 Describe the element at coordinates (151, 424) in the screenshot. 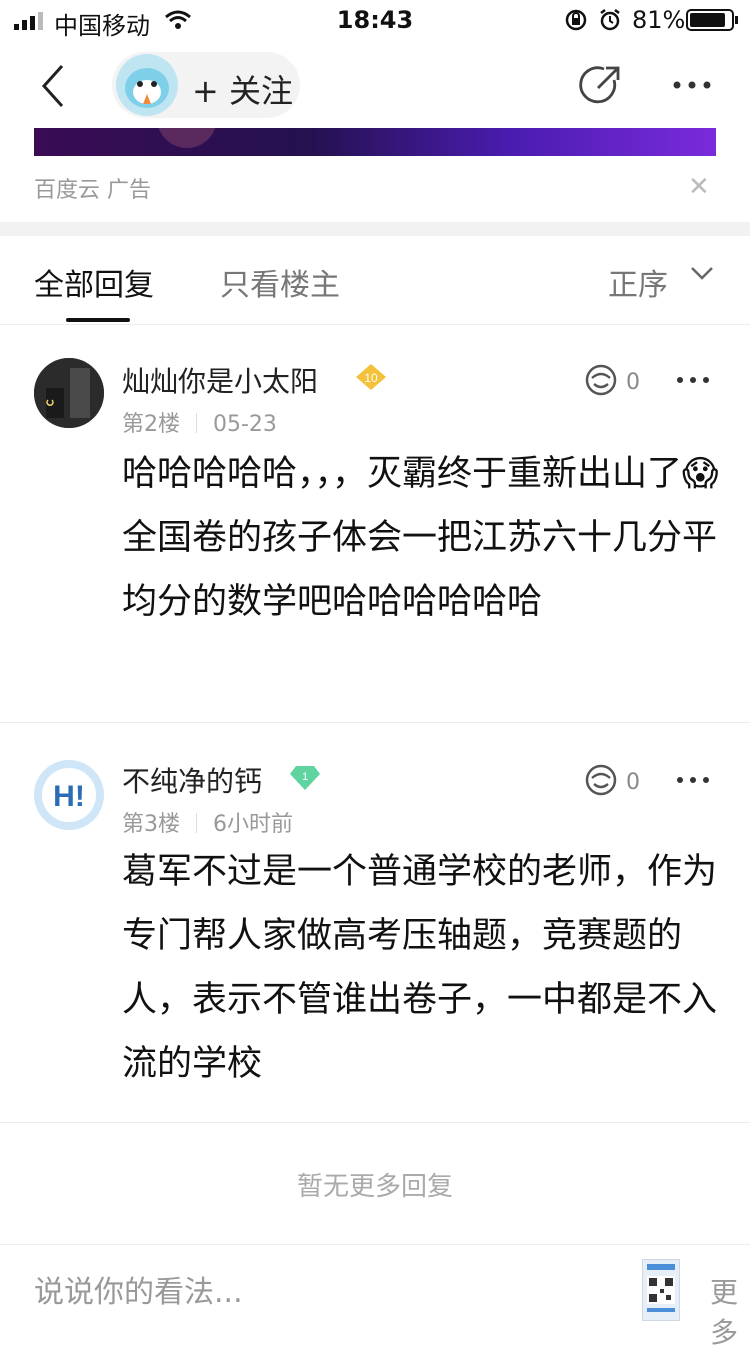

I see `floor-number: 第2楼` at that location.